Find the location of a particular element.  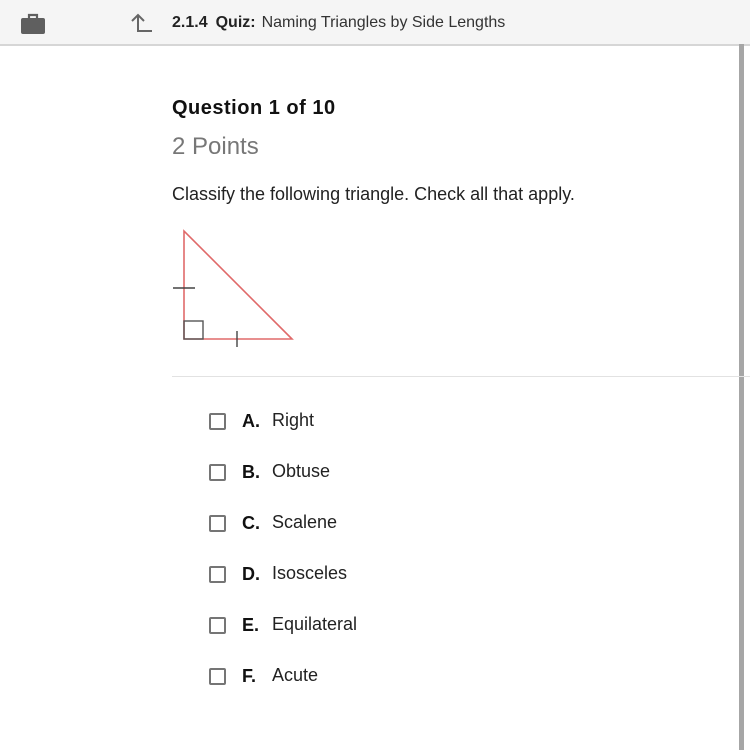

option-letter: A. is located at coordinates (251, 421).